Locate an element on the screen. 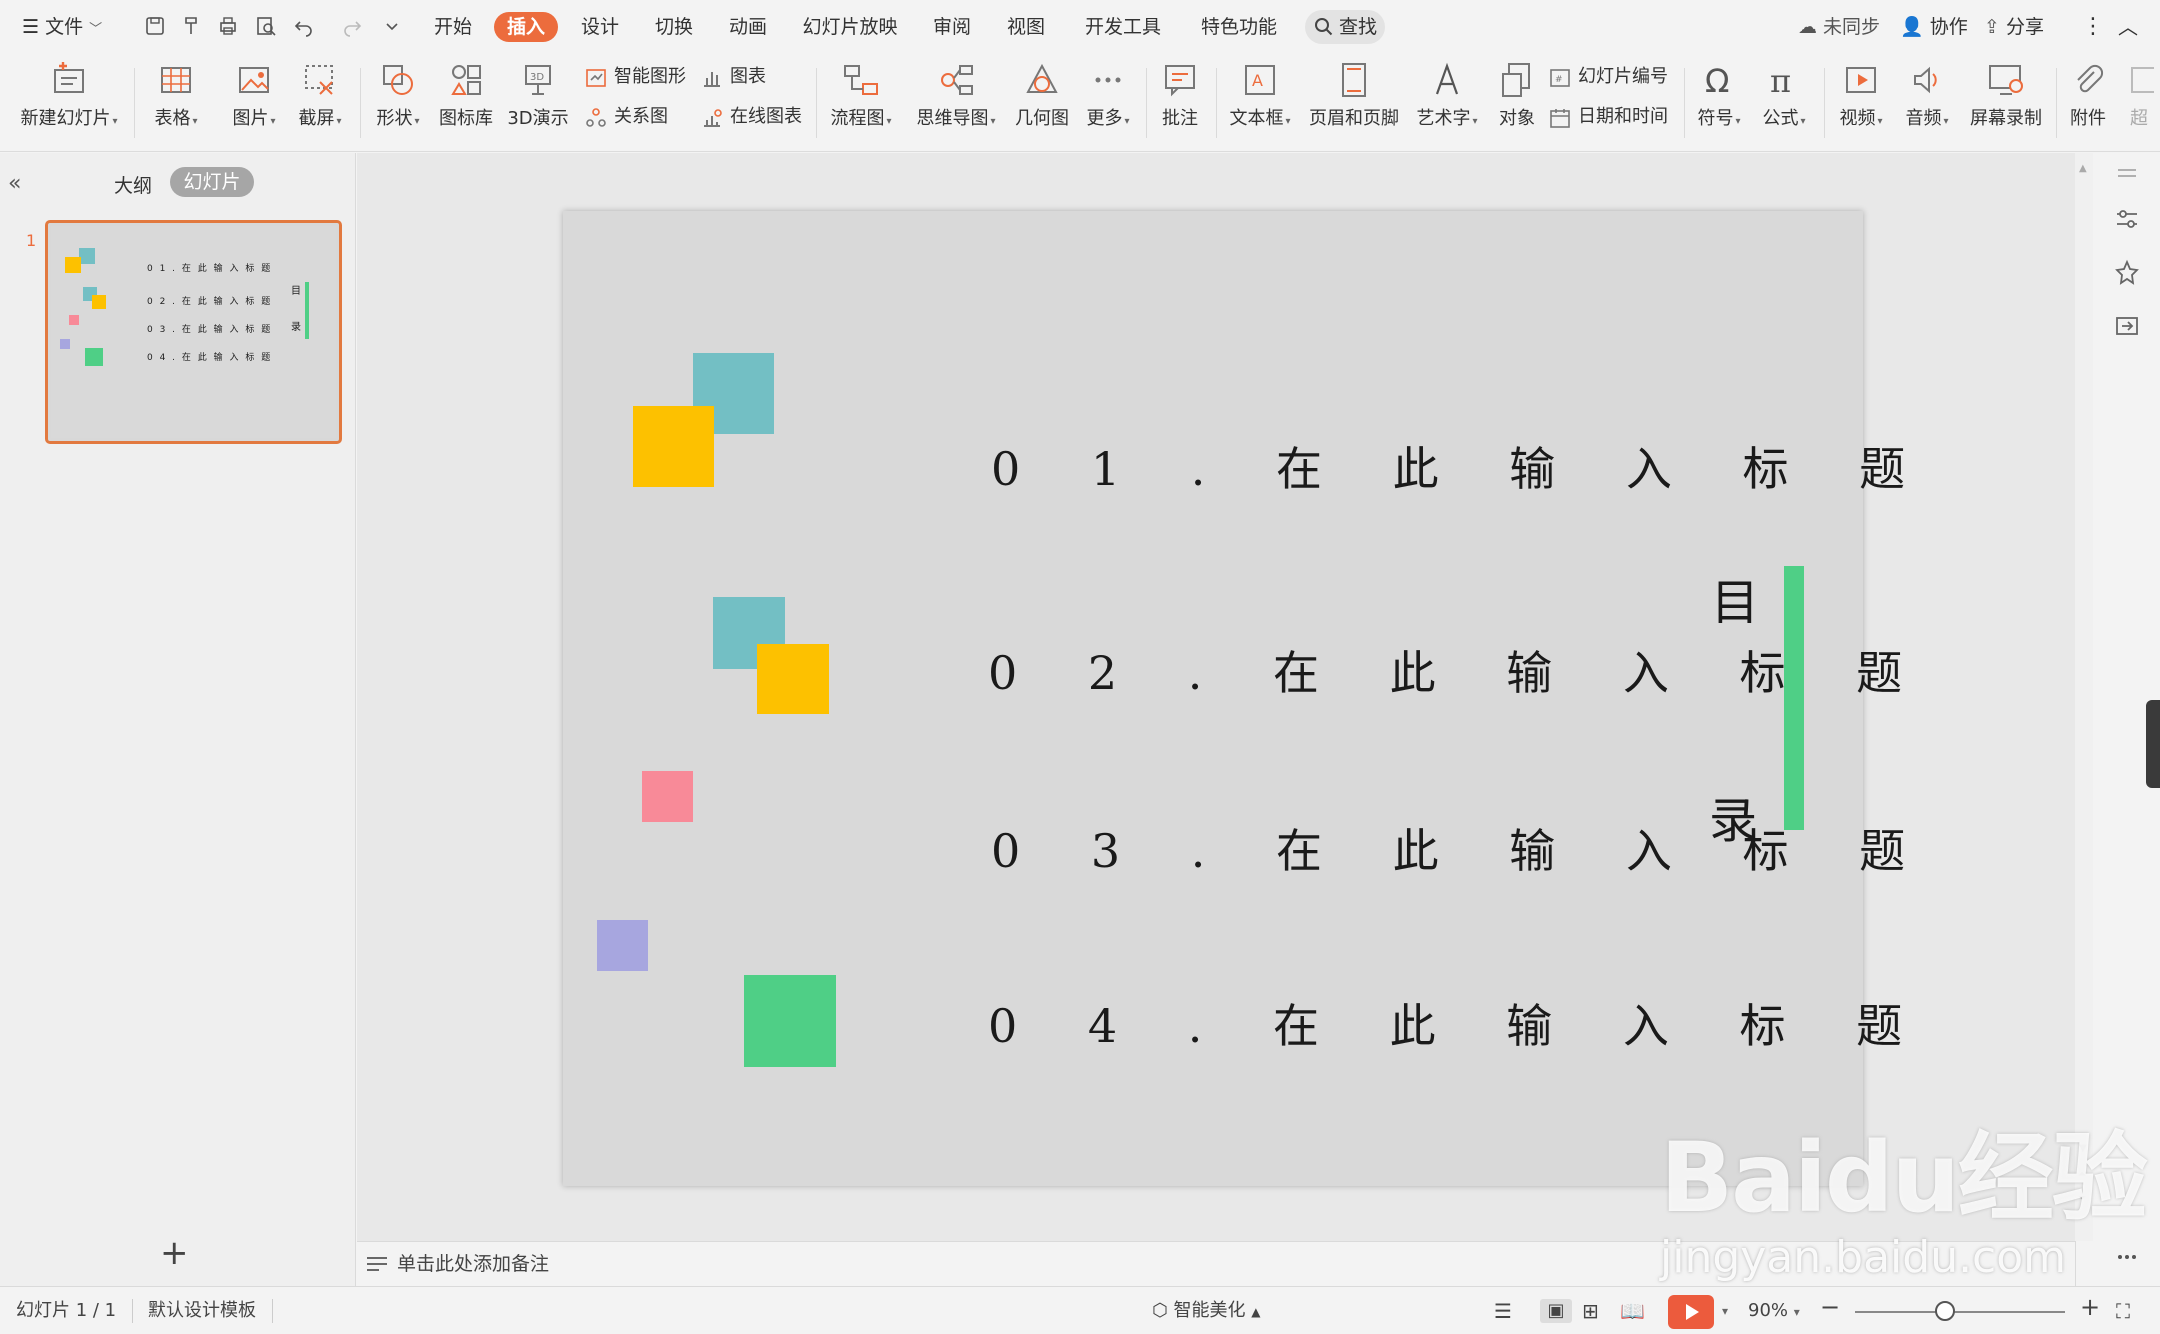 This screenshot has width=2160, height=1334. slide-switch-icon is located at coordinates (2127, 327).